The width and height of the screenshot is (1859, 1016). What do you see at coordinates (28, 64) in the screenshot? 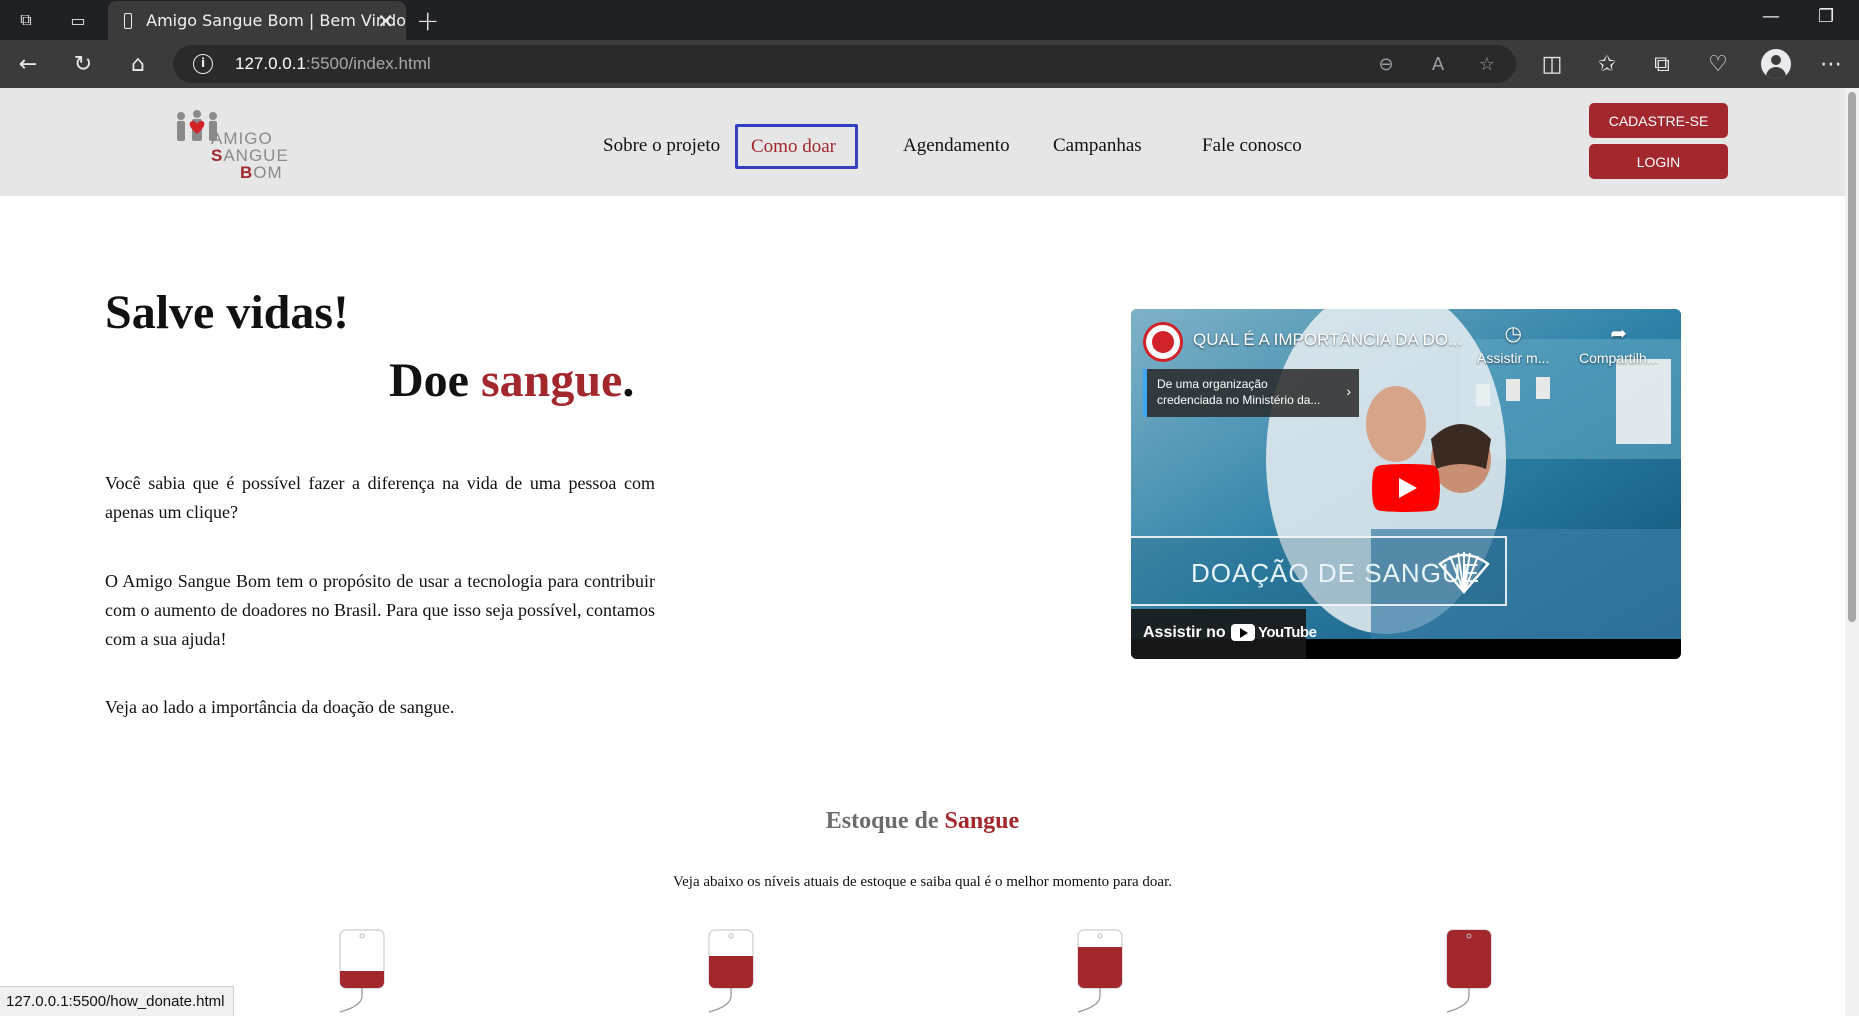
I see `back-icon: ←` at bounding box center [28, 64].